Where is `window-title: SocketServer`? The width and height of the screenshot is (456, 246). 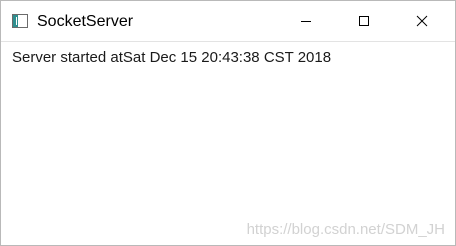 window-title: SocketServer is located at coordinates (85, 21).